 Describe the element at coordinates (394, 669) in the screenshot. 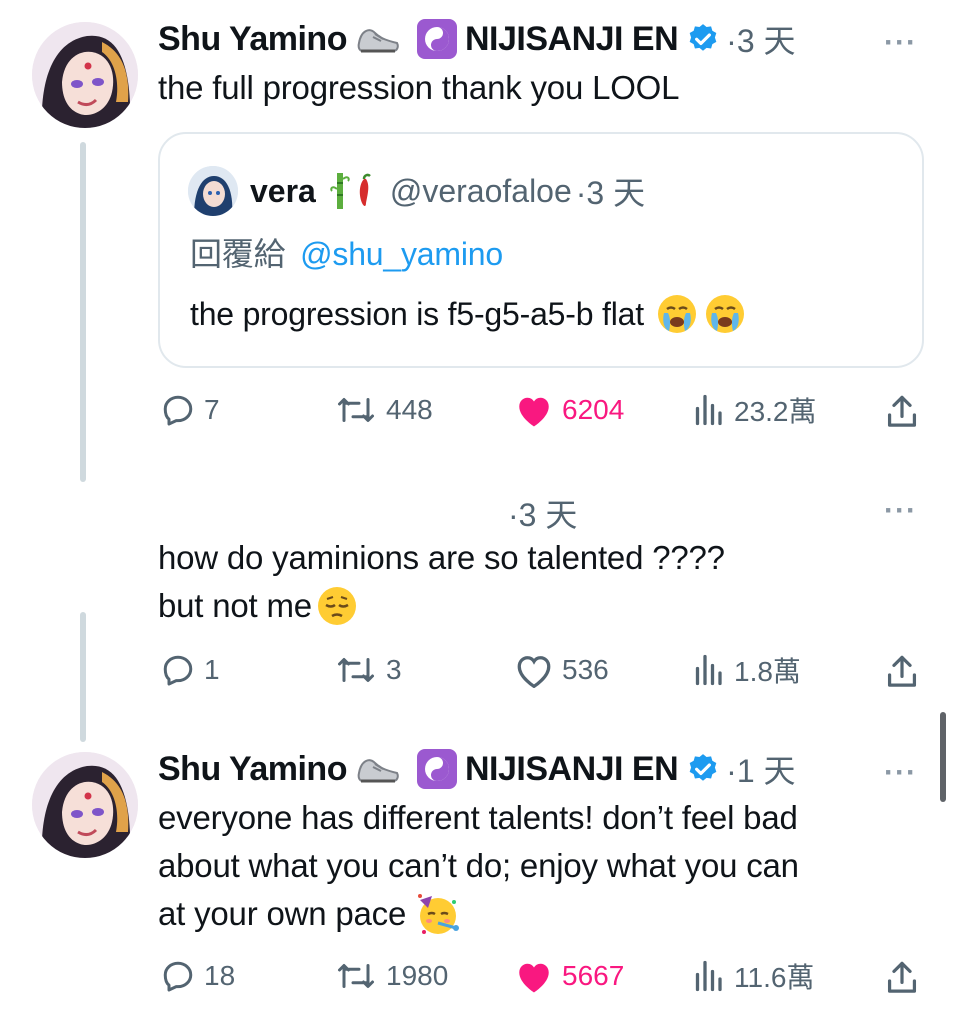

I see `retweet-count: 3` at that location.